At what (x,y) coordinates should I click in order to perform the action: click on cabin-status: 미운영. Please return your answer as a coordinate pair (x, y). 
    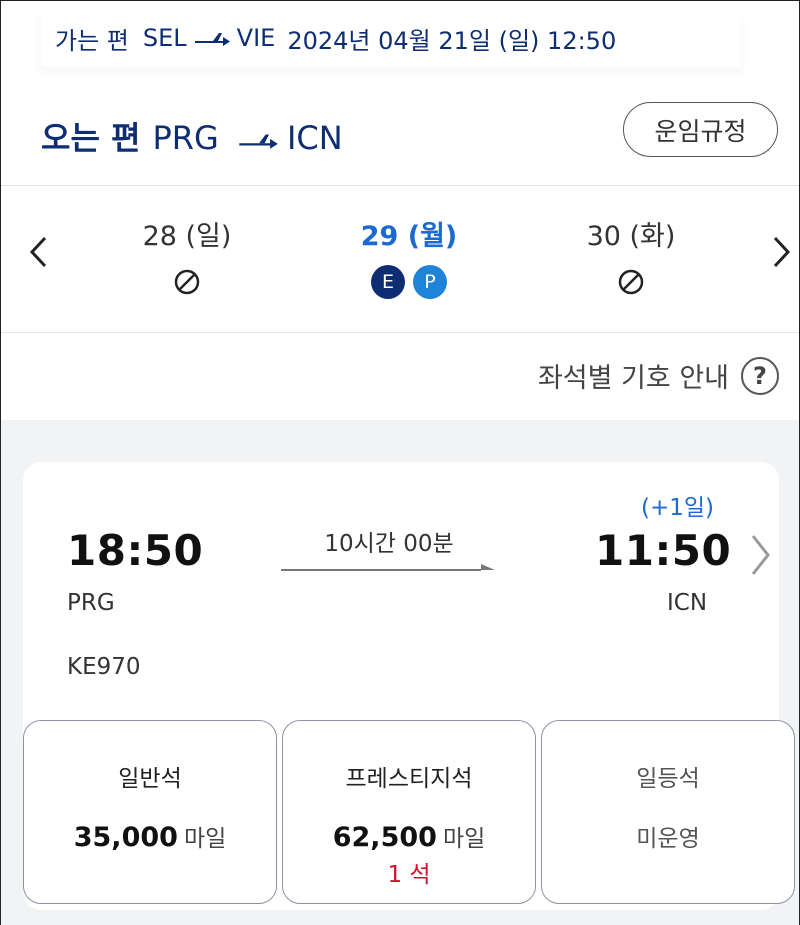
    Looking at the image, I should click on (668, 839).